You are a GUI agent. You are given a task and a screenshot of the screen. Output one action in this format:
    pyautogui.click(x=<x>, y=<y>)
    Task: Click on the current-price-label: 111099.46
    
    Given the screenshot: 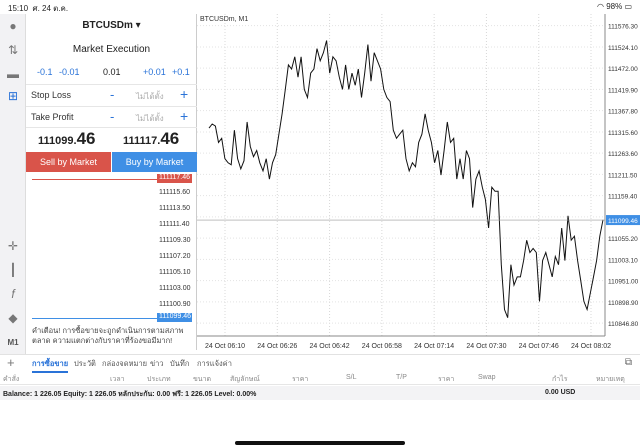 What is the action you would take?
    pyautogui.click(x=623, y=221)
    